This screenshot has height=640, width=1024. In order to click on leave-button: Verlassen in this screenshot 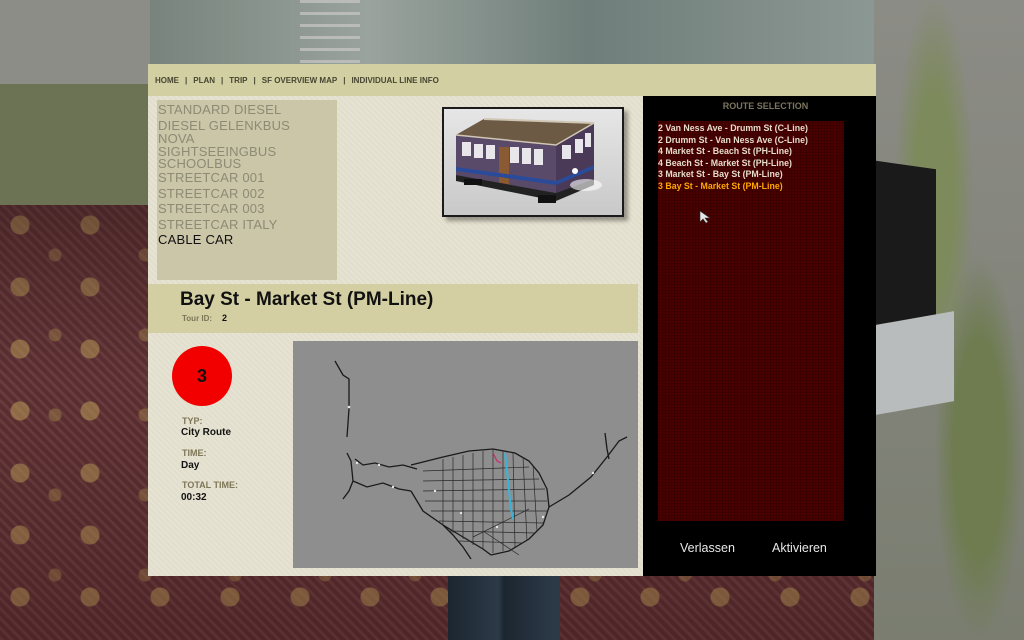, I will do `click(707, 548)`.